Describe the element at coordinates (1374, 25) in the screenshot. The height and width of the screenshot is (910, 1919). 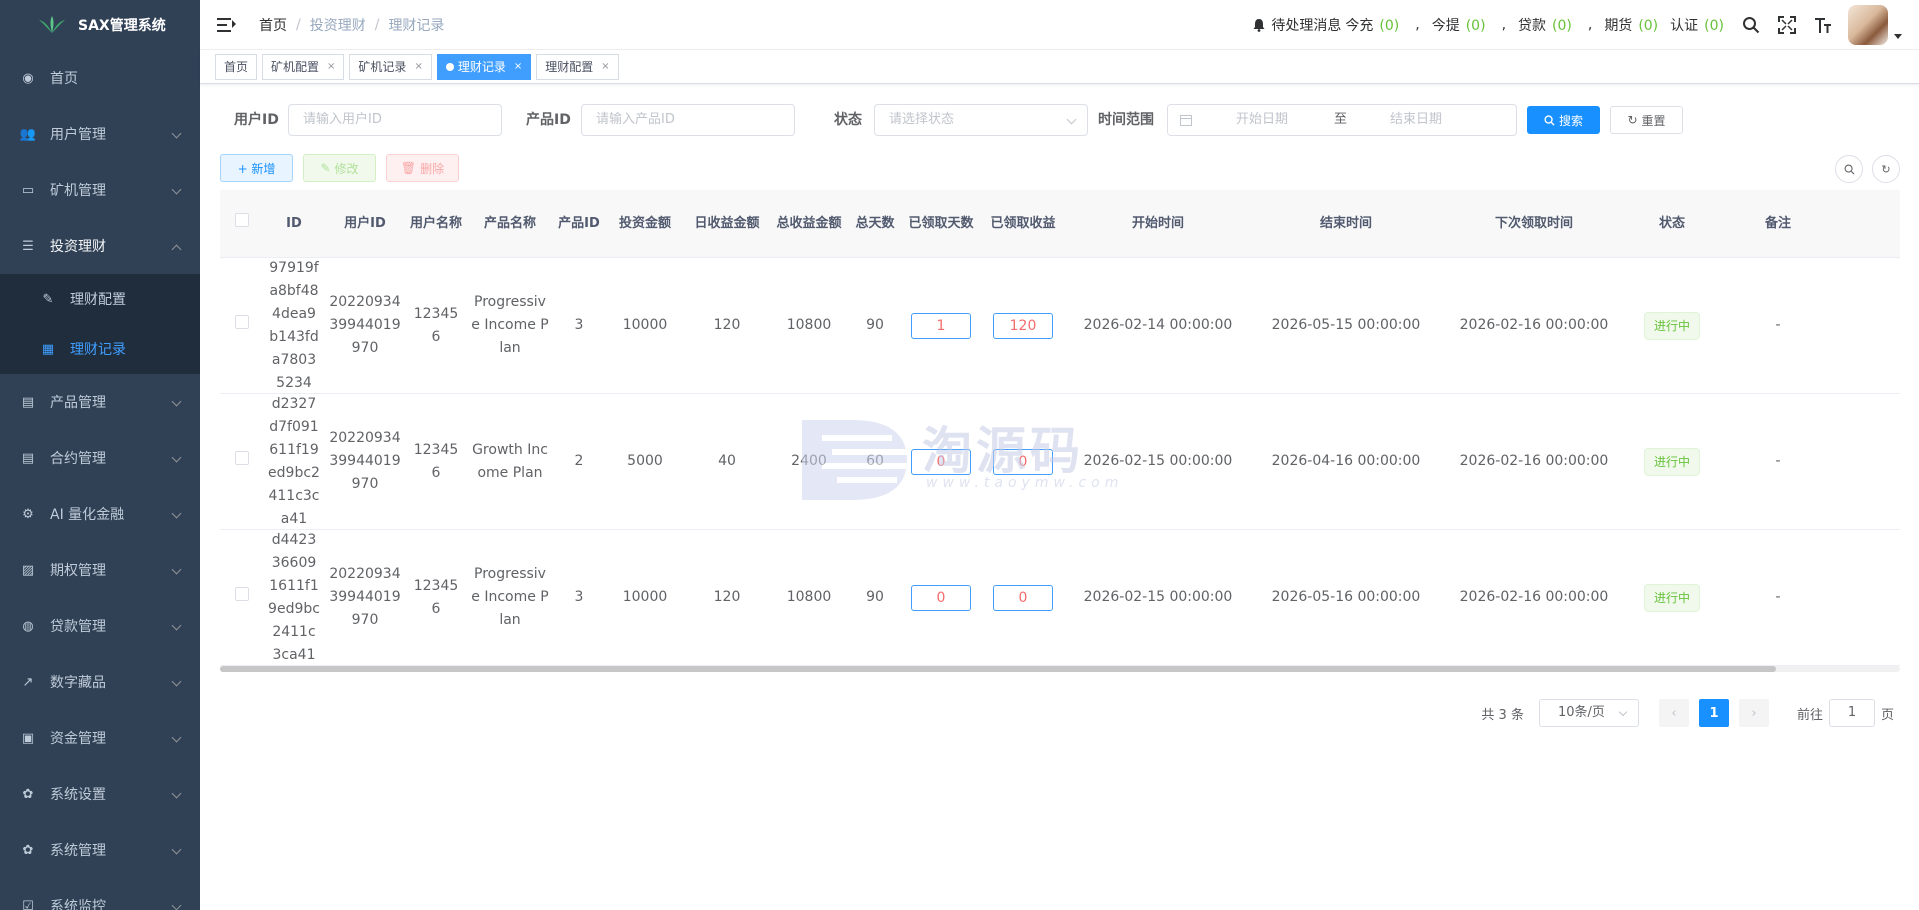
I see `notice-recharge: 今充 (0)` at that location.